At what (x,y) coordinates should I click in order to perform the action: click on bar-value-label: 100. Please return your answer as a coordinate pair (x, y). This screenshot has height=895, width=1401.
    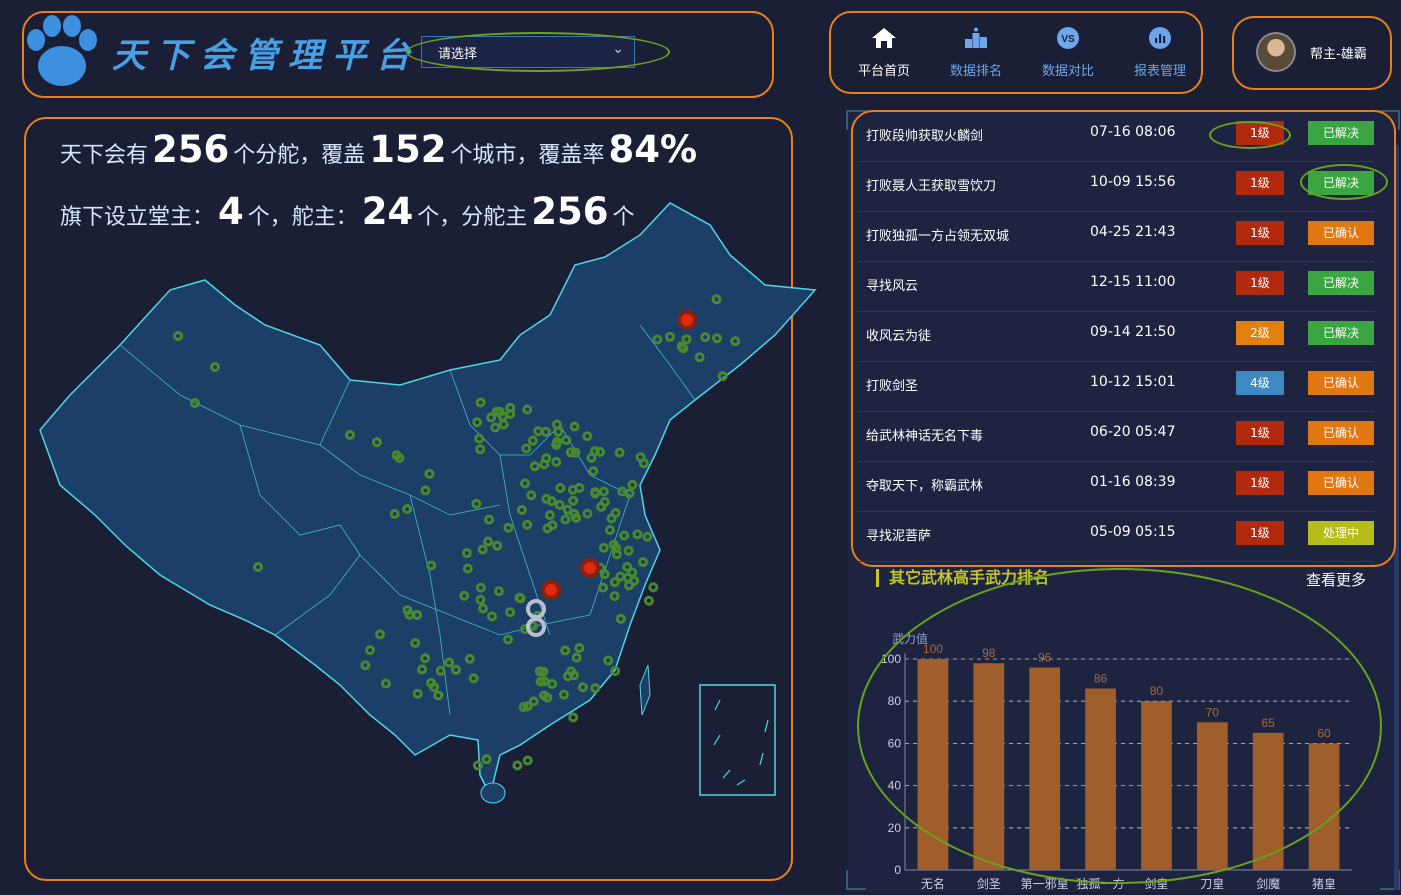
    Looking at the image, I should click on (933, 649).